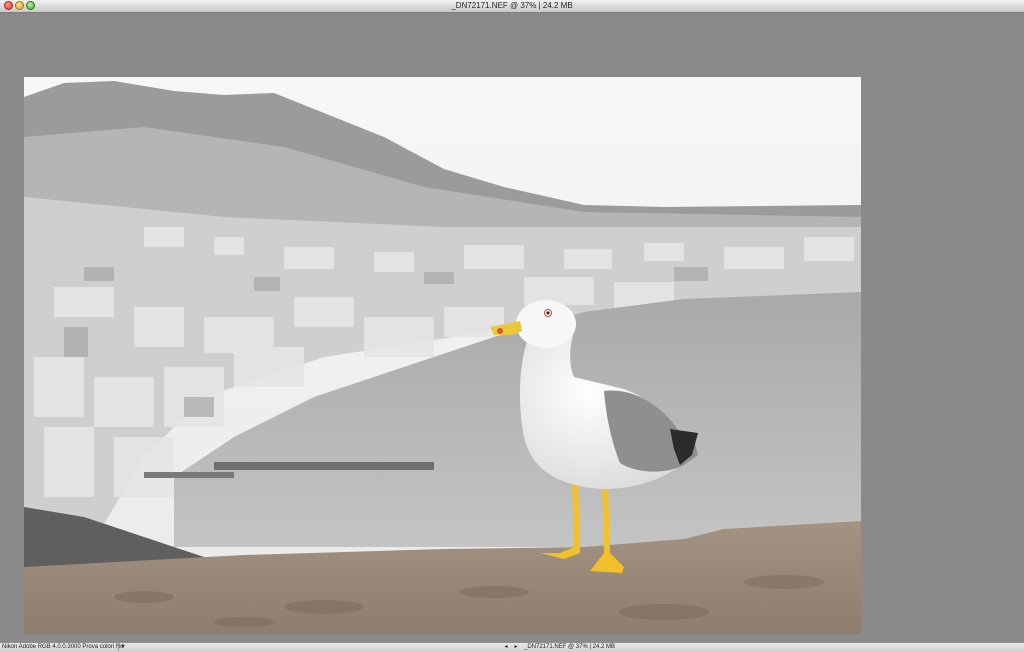 This screenshot has width=1024, height=652. What do you see at coordinates (516, 647) in the screenshot?
I see `scroll-right-button: ▸` at bounding box center [516, 647].